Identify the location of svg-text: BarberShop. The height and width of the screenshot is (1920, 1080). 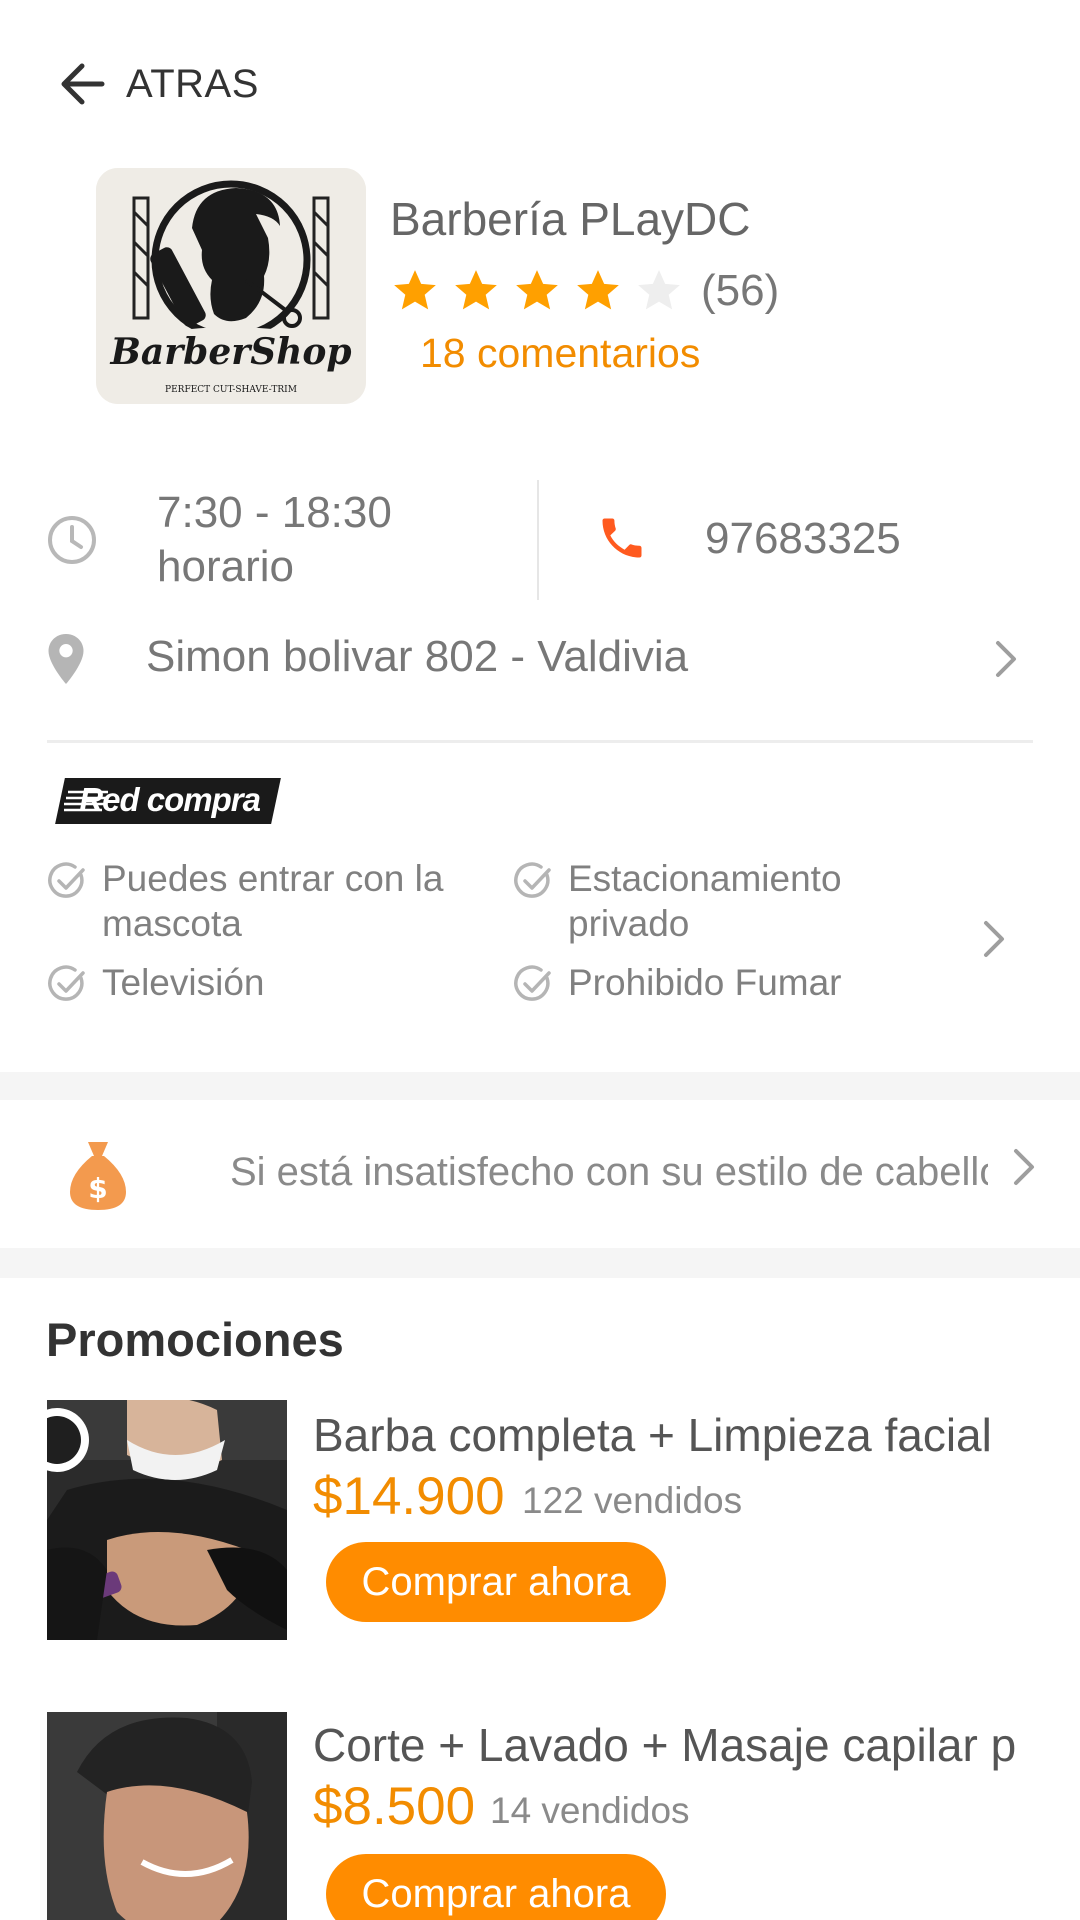
(230, 352).